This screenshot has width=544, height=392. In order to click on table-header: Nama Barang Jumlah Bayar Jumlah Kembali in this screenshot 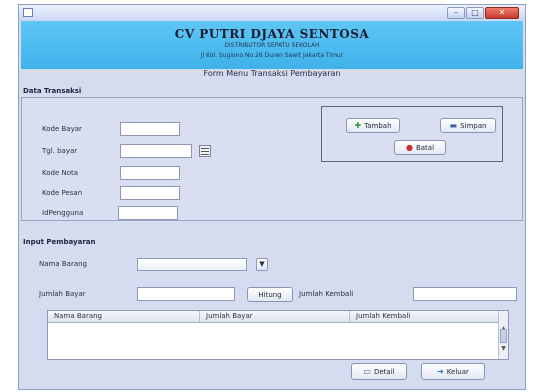, I will do `click(274, 317)`.